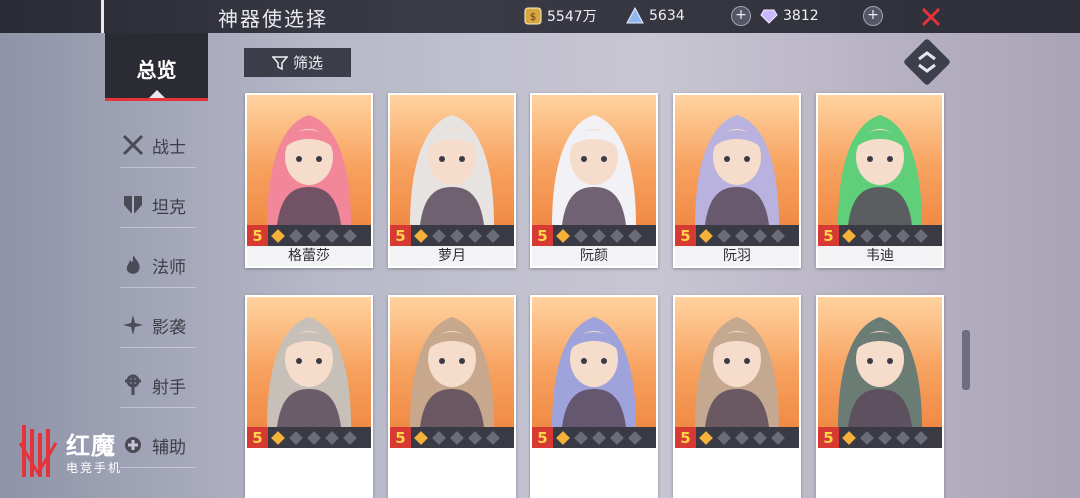  Describe the element at coordinates (307, 63) in the screenshot. I see `filter-label: 筛选` at that location.